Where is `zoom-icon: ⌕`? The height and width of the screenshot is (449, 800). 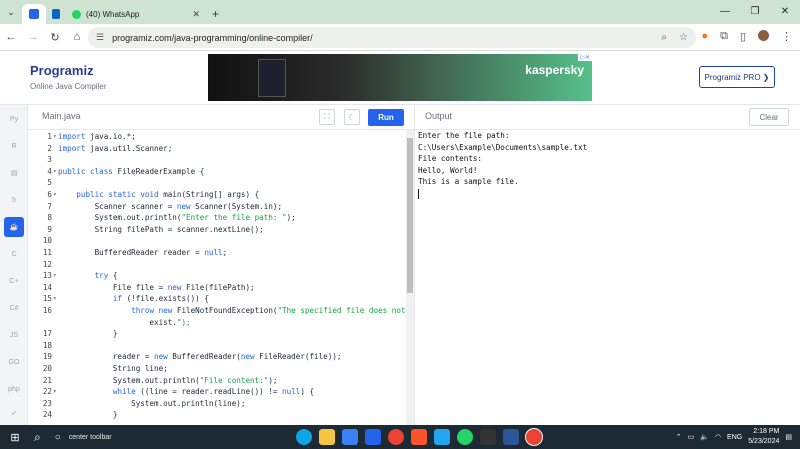
zoom-icon: ⌕ is located at coordinates (664, 37).